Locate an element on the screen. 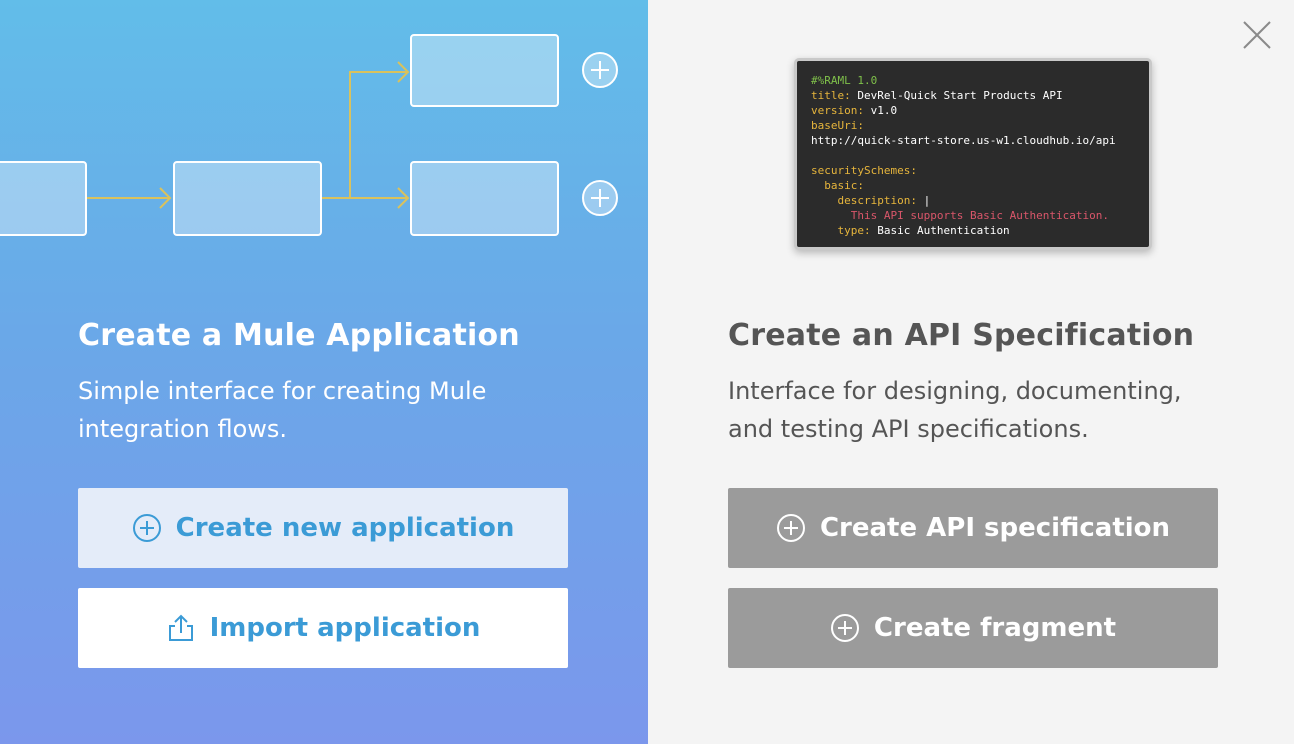 The width and height of the screenshot is (1294, 744). code-key: basic: is located at coordinates (837, 185).